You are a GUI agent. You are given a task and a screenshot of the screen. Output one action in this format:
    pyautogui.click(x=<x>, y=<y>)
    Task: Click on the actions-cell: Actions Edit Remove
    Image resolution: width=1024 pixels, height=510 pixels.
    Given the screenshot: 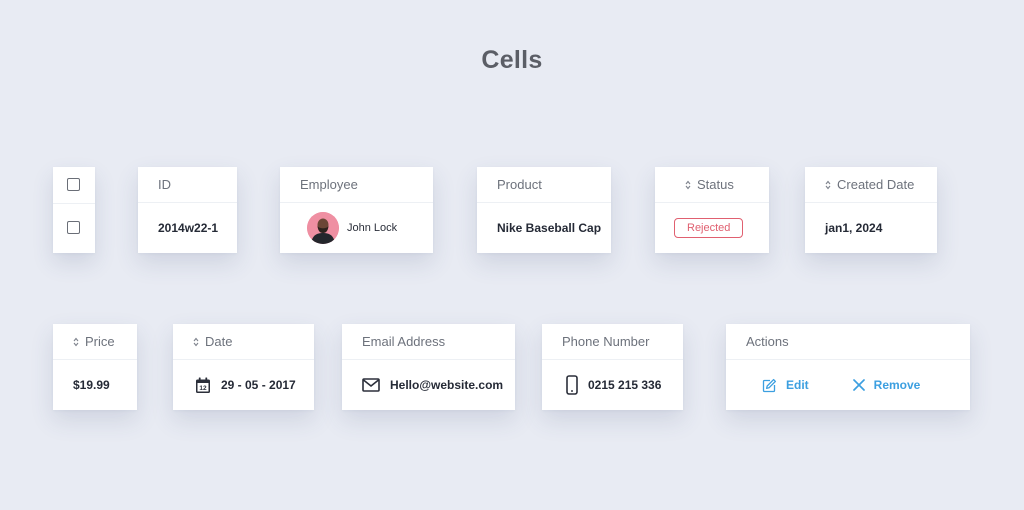 What is the action you would take?
    pyautogui.click(x=848, y=367)
    